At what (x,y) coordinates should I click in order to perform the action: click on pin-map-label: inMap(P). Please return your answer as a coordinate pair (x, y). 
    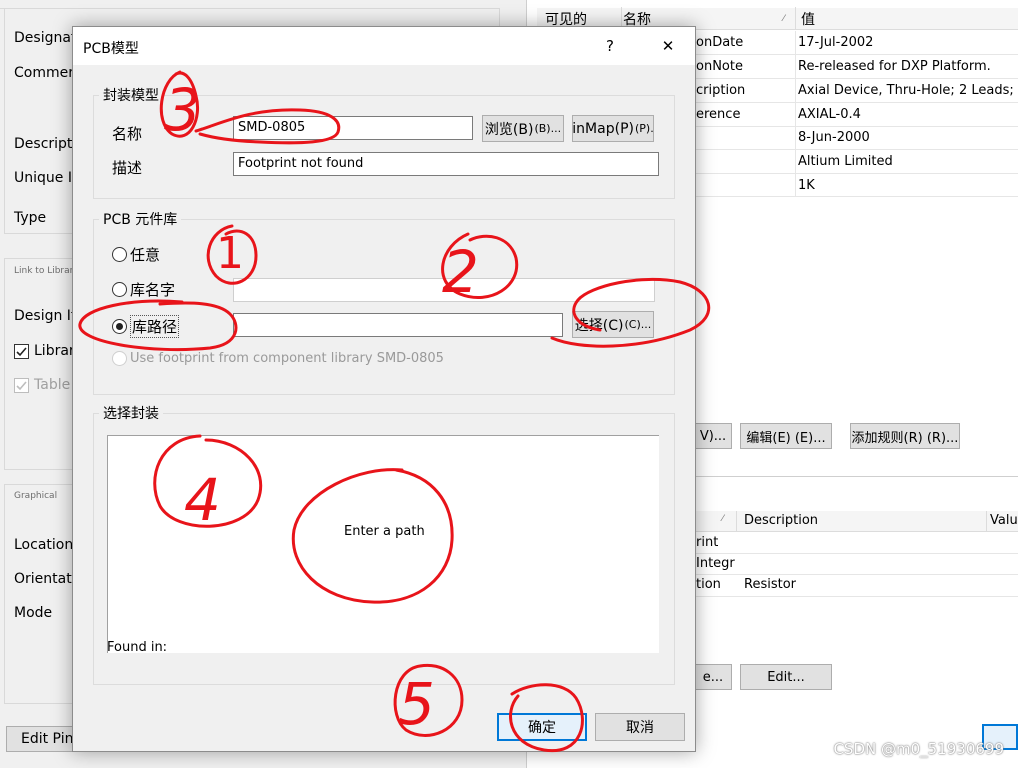
    Looking at the image, I should click on (603, 128).